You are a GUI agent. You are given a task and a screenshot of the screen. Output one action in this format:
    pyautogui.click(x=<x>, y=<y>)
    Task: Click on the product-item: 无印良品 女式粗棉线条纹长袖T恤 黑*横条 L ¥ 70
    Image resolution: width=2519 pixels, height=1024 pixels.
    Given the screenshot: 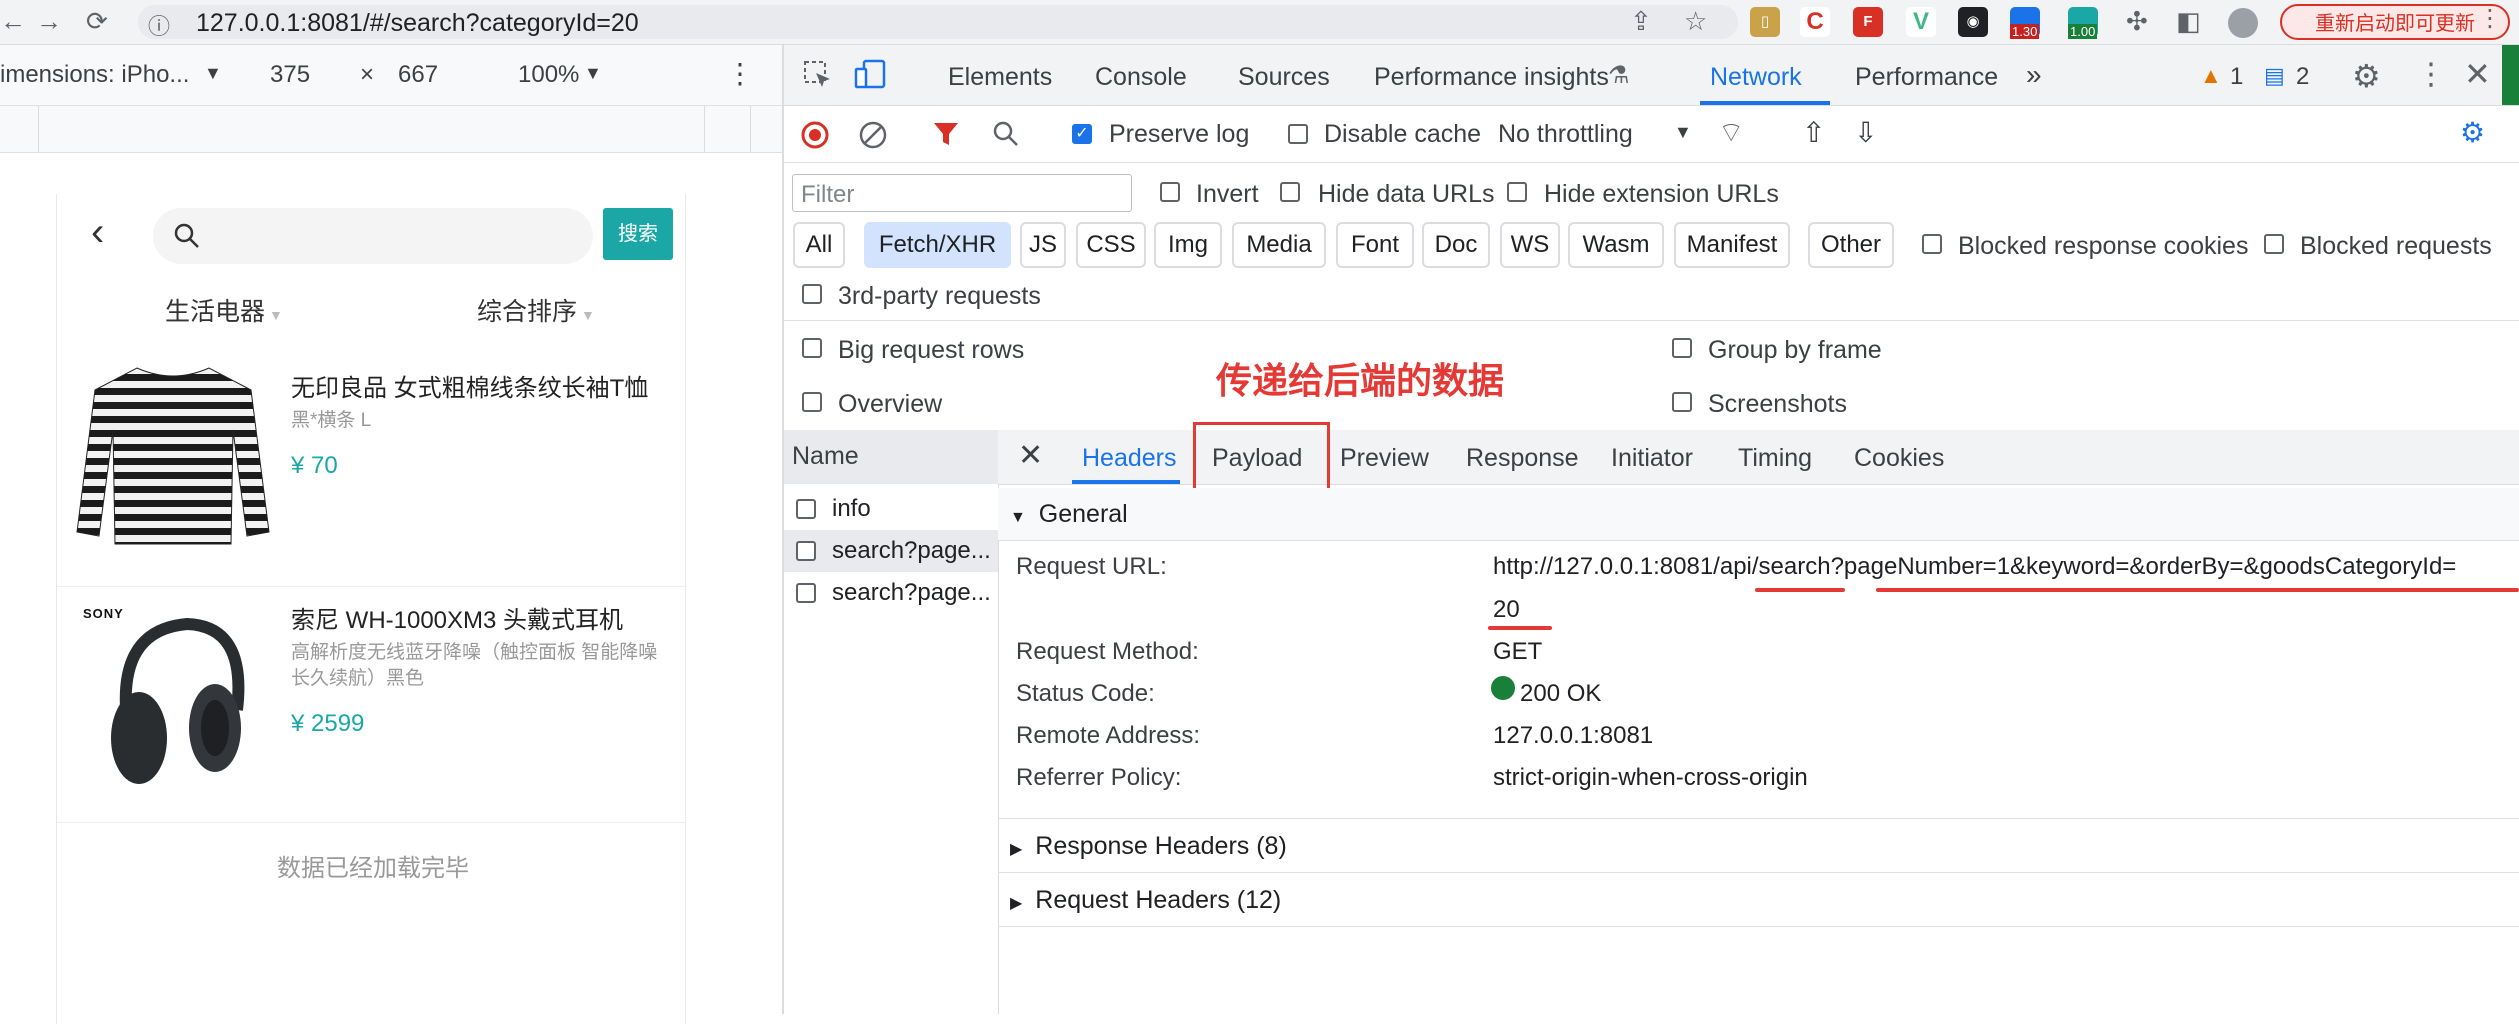 What is the action you would take?
    pyautogui.click(x=371, y=462)
    